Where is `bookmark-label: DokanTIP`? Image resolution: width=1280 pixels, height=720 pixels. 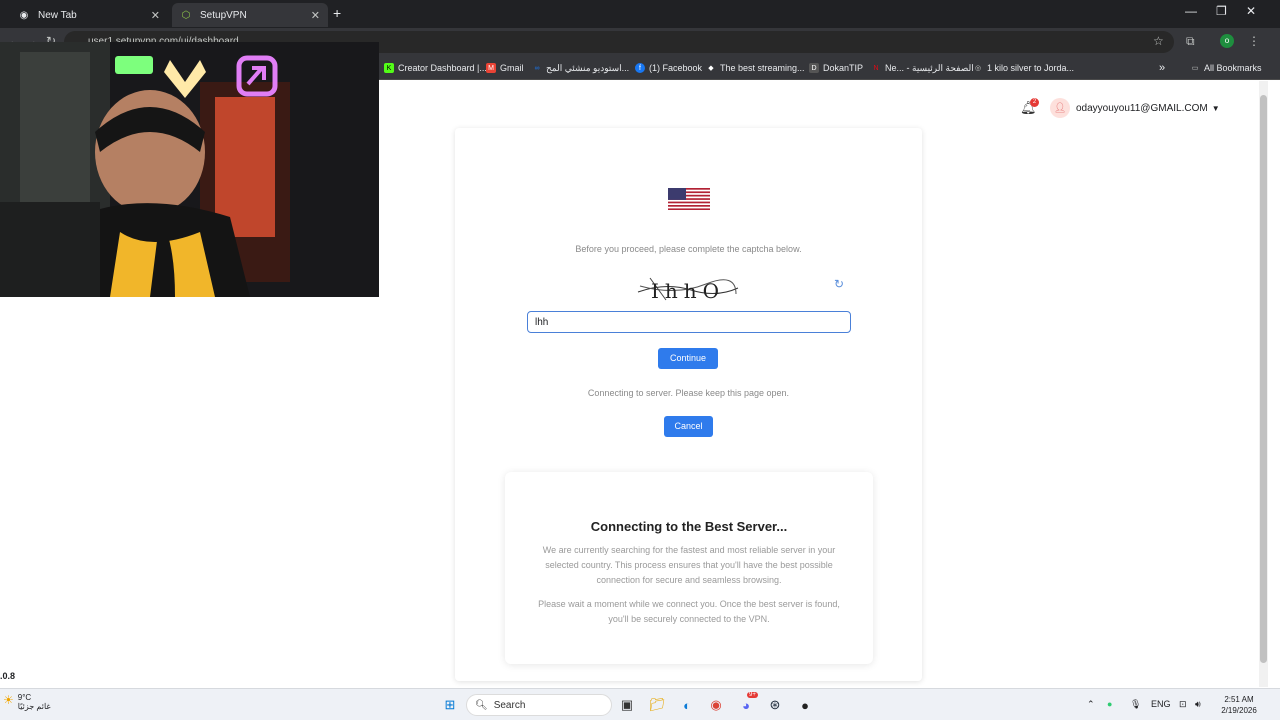 bookmark-label: DokanTIP is located at coordinates (843, 68).